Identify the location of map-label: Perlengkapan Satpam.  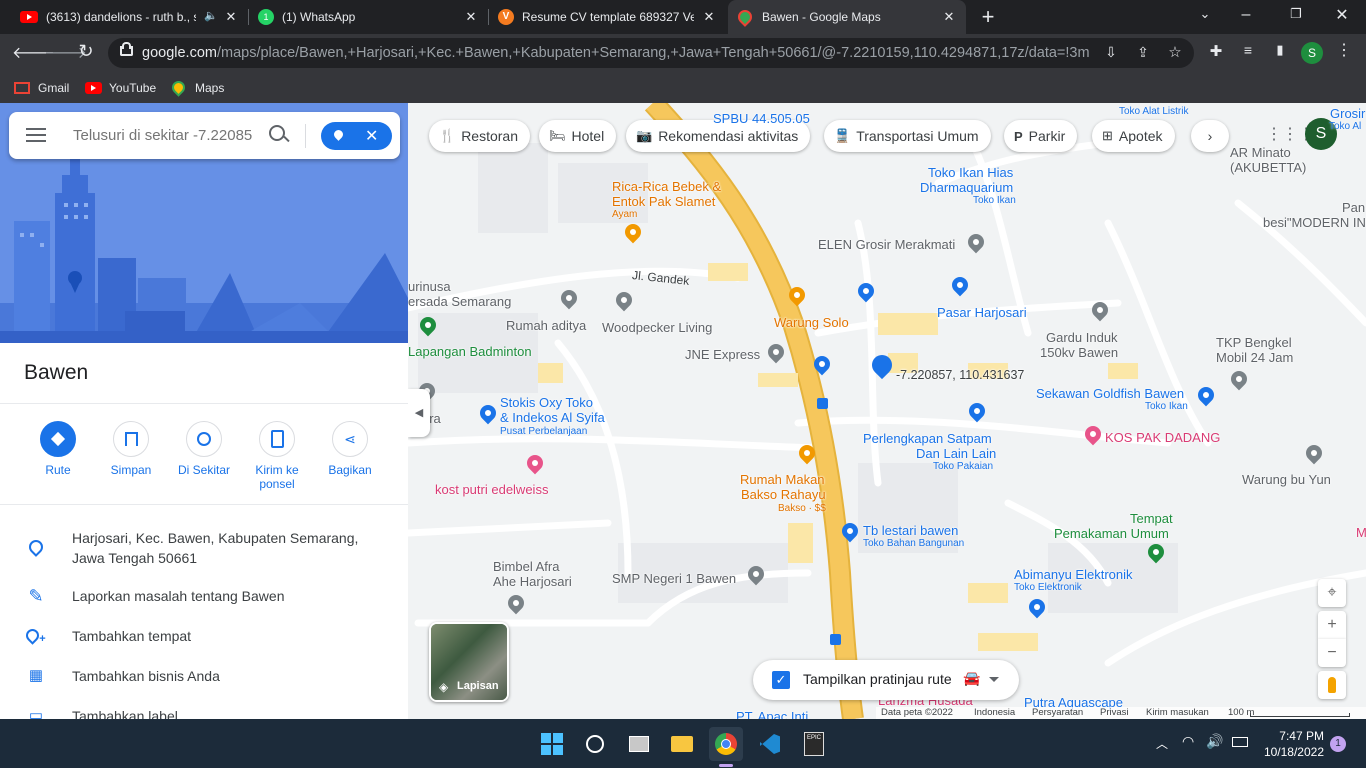
(927, 438).